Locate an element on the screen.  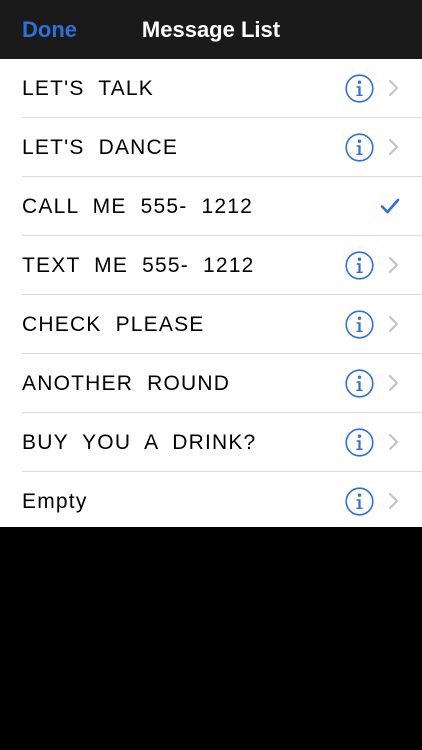
checkmark-icon is located at coordinates (390, 206).